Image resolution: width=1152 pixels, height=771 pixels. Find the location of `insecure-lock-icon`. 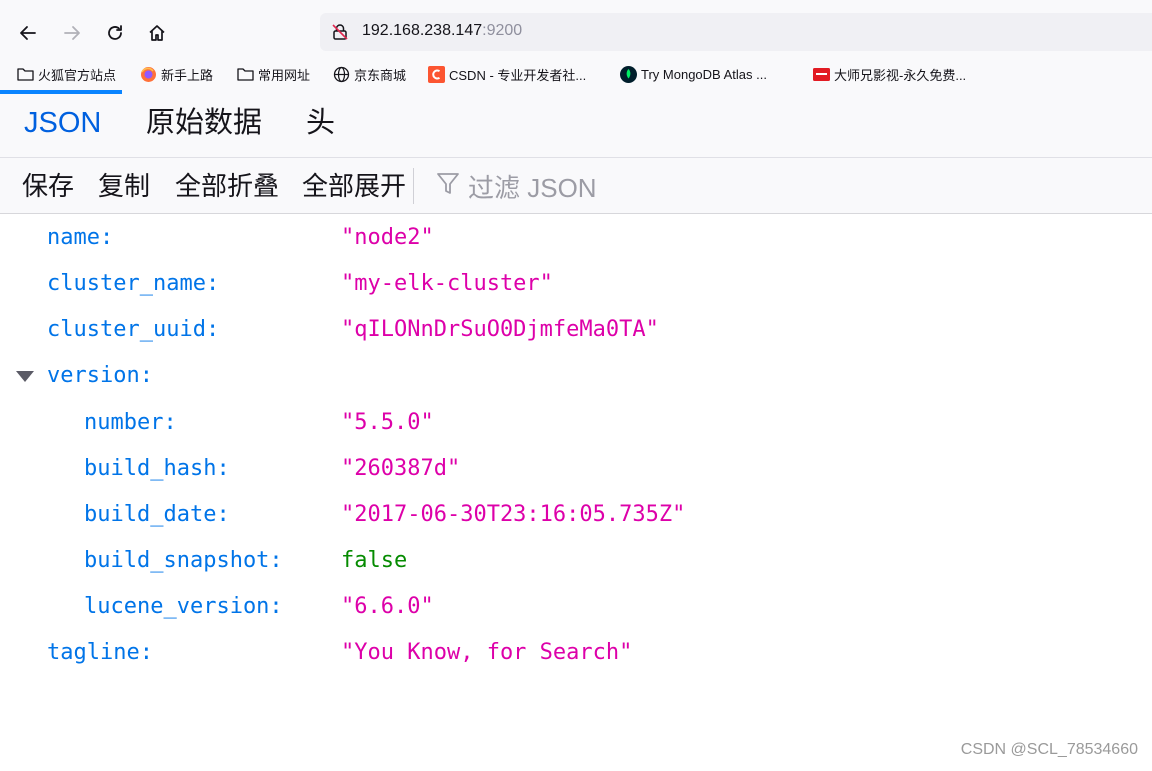

insecure-lock-icon is located at coordinates (340, 34).